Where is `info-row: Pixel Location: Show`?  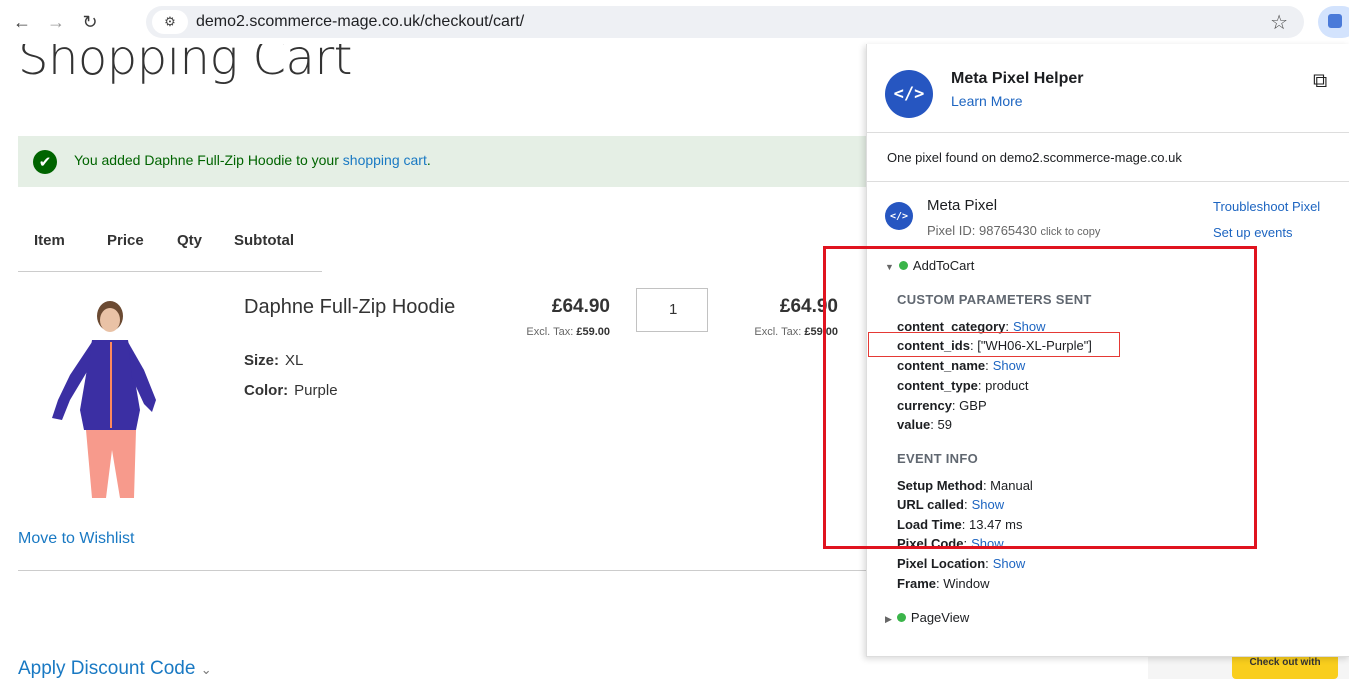 info-row: Pixel Location: Show is located at coordinates (961, 563).